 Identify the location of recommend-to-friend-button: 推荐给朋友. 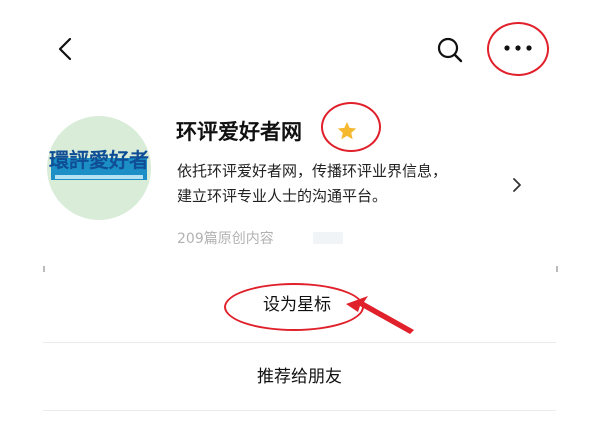
(299, 377).